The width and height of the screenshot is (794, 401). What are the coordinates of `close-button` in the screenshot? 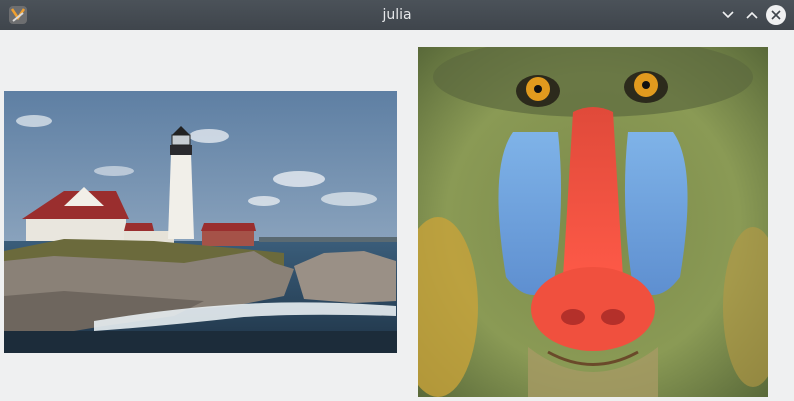 It's located at (776, 15).